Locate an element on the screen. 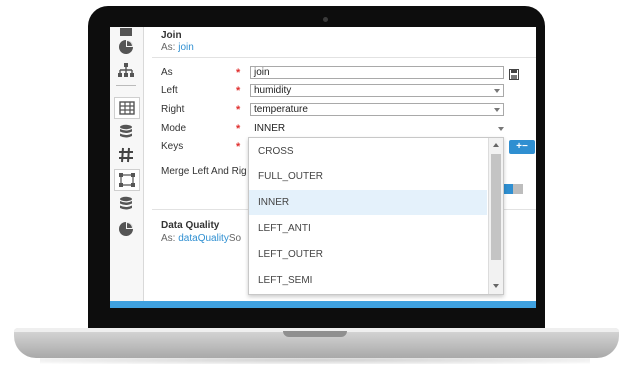 Image resolution: width=628 pixels, height=379 pixels. quality-card-subtitle: As: dataQualitySo is located at coordinates (201, 238).